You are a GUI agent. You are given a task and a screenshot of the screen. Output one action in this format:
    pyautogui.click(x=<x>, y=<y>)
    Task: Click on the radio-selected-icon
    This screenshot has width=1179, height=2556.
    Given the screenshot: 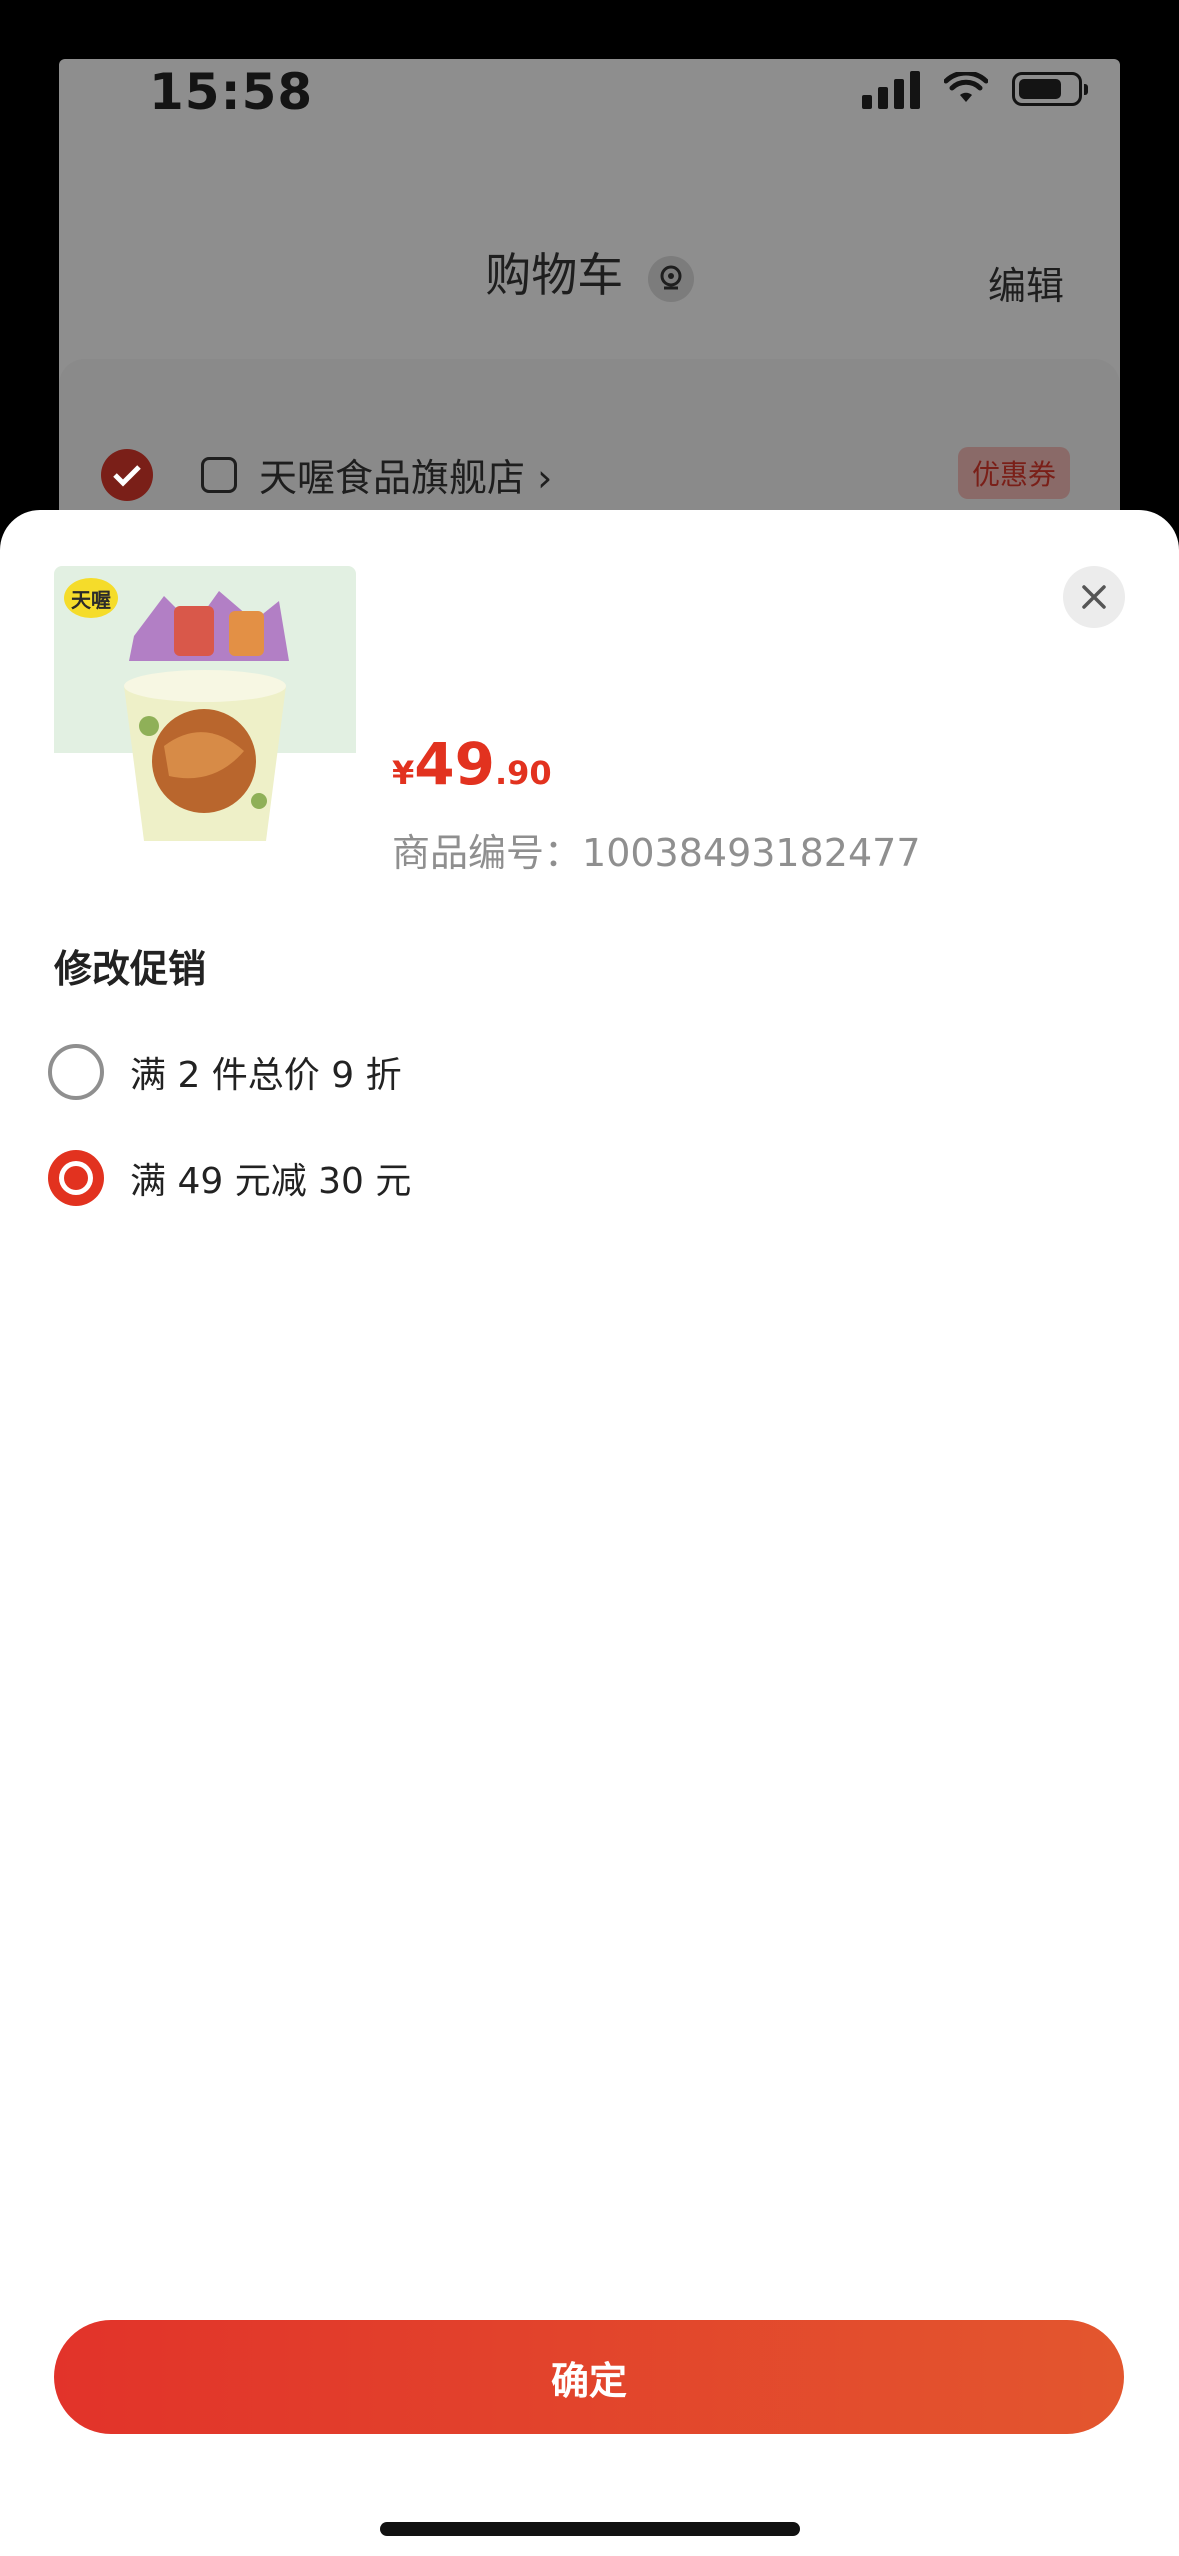 What is the action you would take?
    pyautogui.click(x=76, y=1178)
    